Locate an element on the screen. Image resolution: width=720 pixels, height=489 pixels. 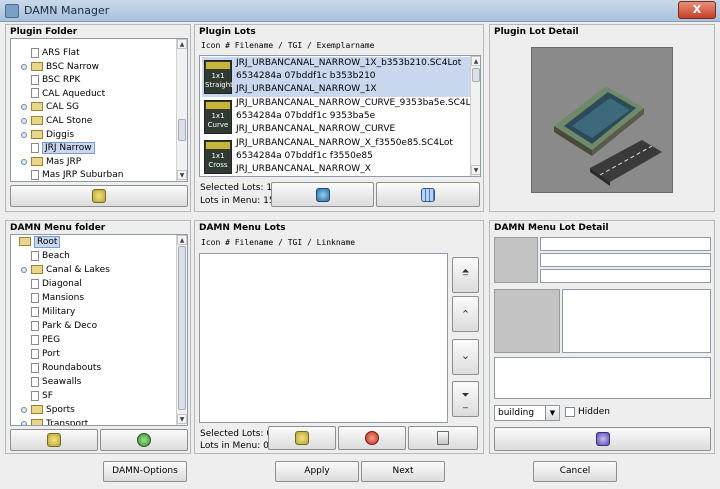
lot-name-field is located at coordinates (625, 244).